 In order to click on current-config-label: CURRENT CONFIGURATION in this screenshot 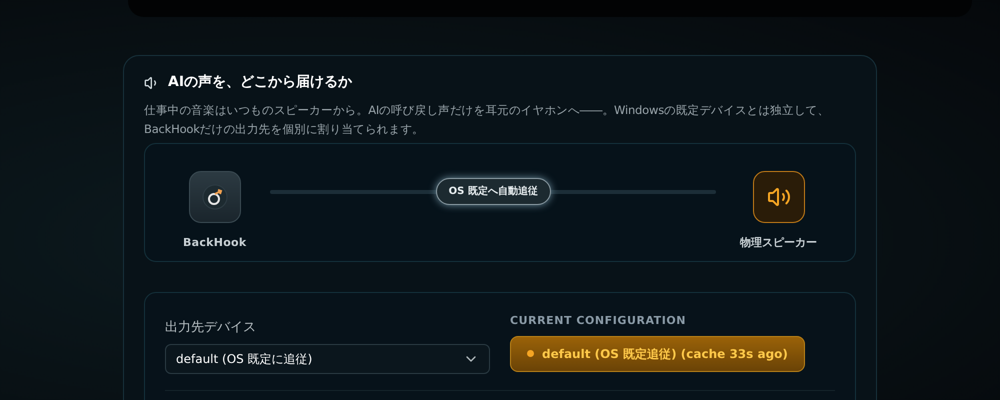, I will do `click(599, 321)`.